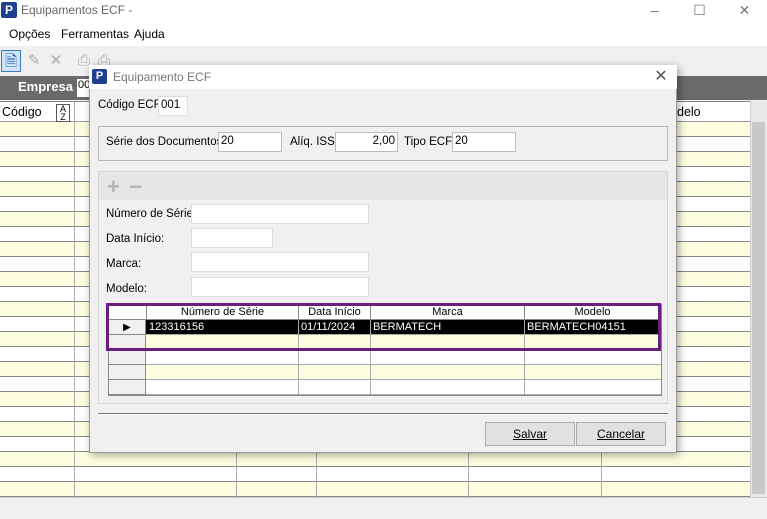 The height and width of the screenshot is (519, 767). I want to click on marca-label: Marca:, so click(124, 264).